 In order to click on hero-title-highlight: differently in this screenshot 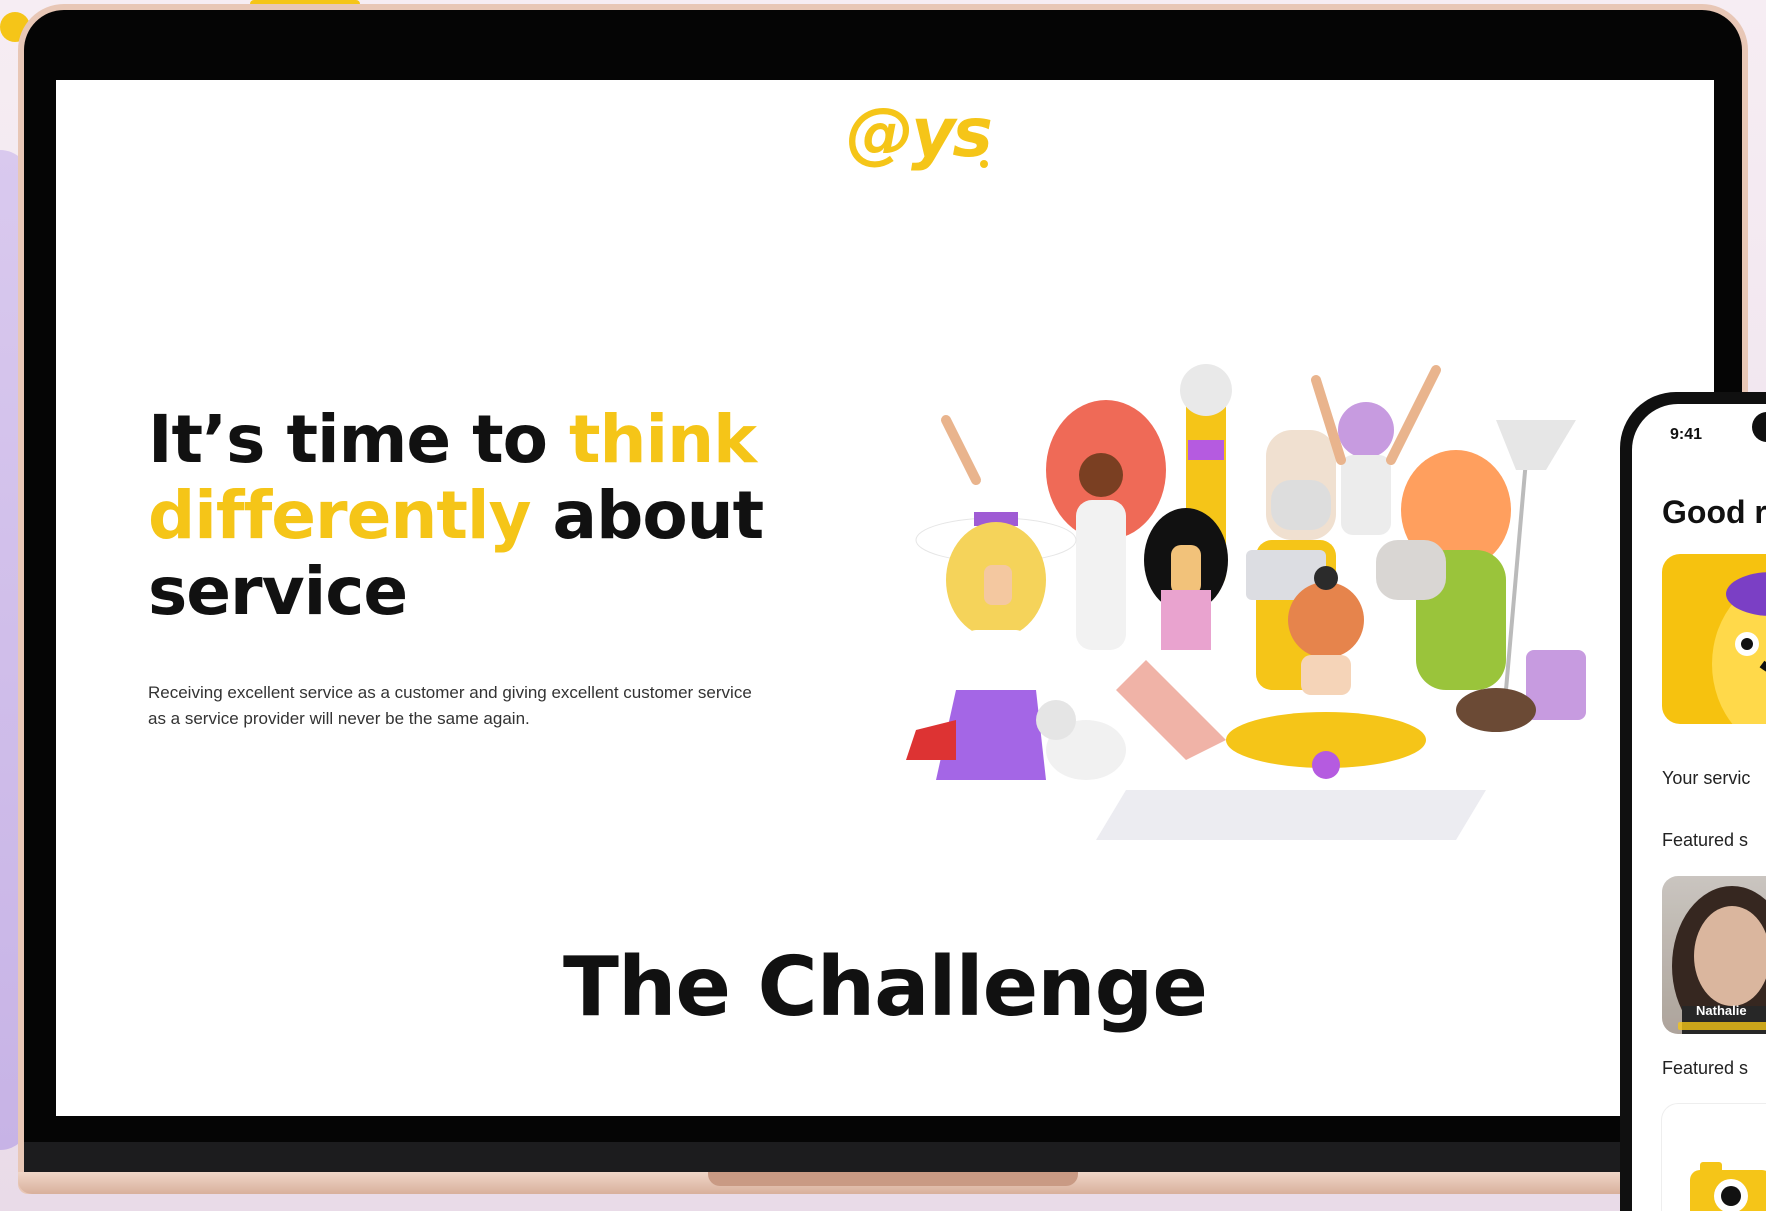, I will do `click(340, 515)`.